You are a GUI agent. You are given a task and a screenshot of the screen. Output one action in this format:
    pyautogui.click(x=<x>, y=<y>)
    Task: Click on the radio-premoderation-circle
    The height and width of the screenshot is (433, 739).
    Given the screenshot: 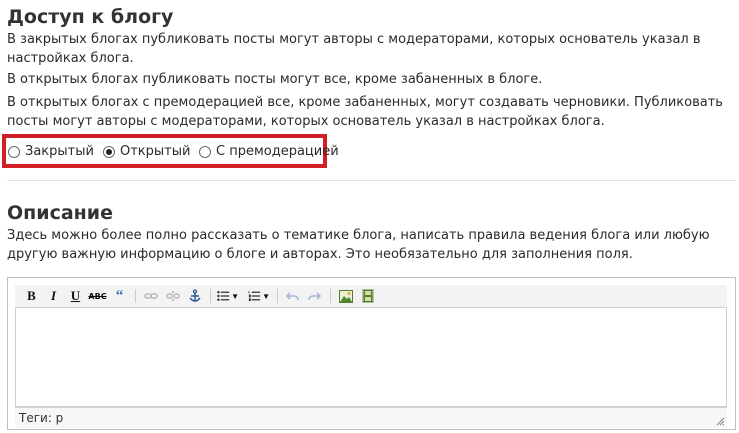 What is the action you would take?
    pyautogui.click(x=205, y=152)
    